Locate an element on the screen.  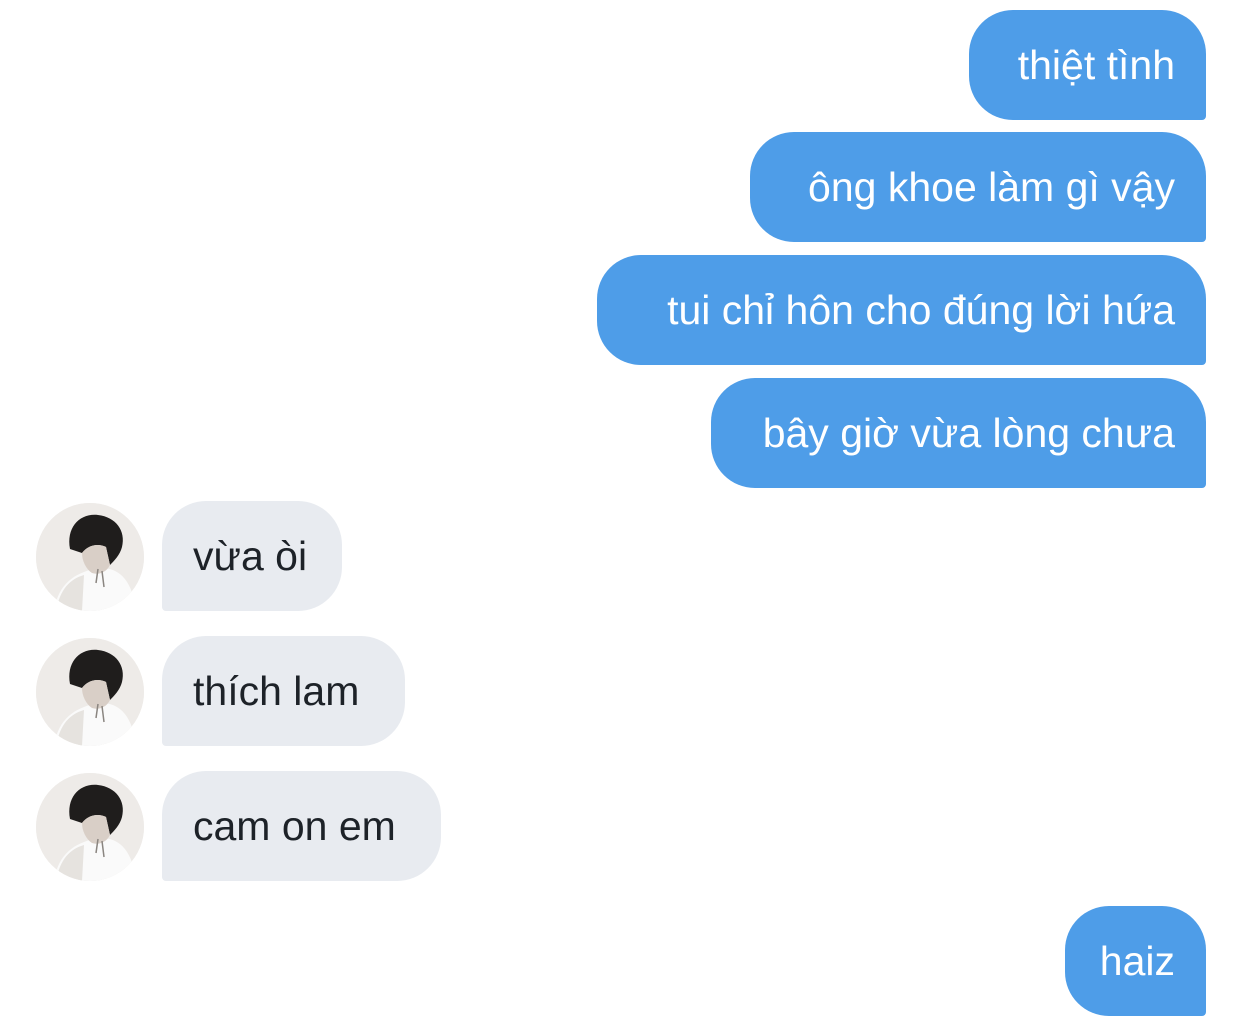
outgoing-message-bubble: ông khoe làm gì vậy is located at coordinates (978, 187).